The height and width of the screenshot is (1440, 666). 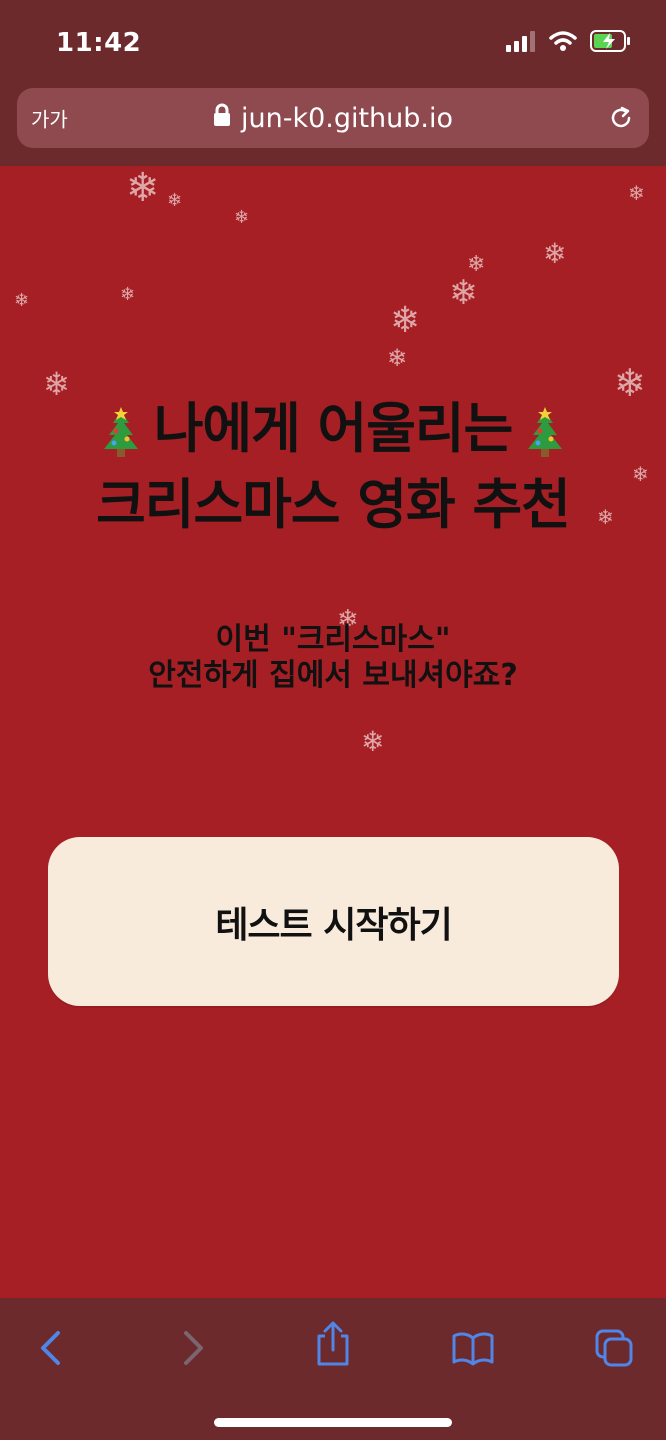 I want to click on browser-toolbar, so click(x=333, y=1369).